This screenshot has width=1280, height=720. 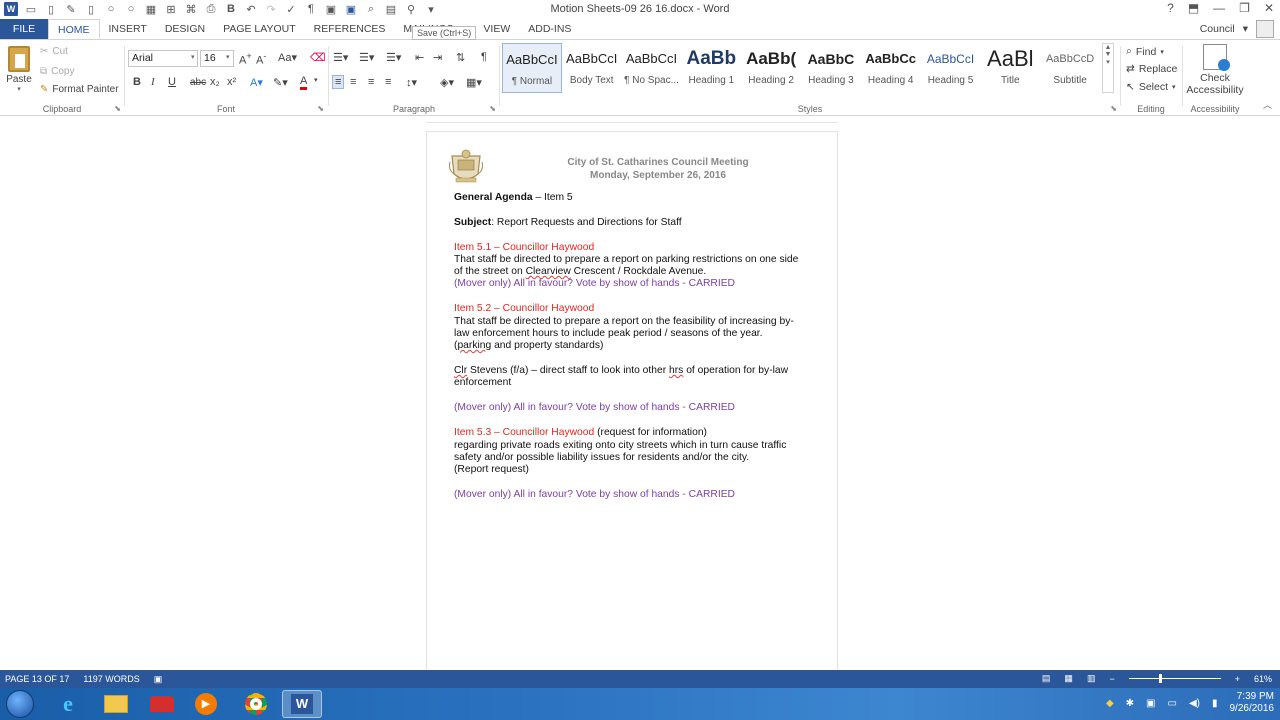 I want to click on tab-page-layout: PAGE LAYOUT, so click(x=259, y=29).